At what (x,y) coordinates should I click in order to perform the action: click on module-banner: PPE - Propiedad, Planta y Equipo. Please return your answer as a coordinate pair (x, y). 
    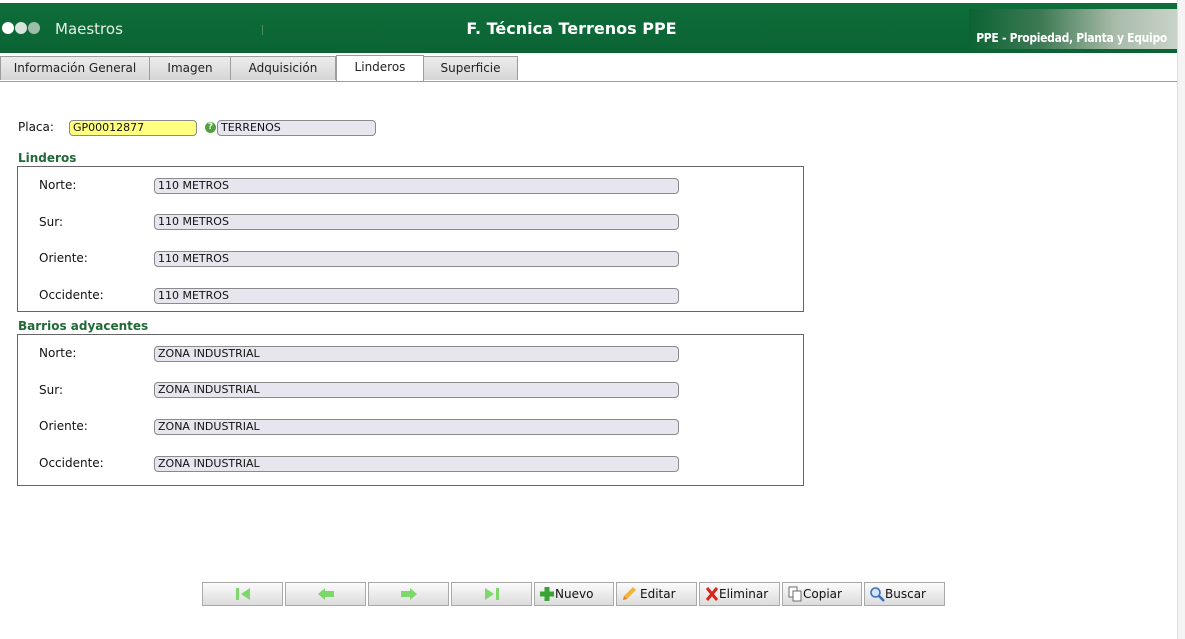
    Looking at the image, I should click on (1073, 29).